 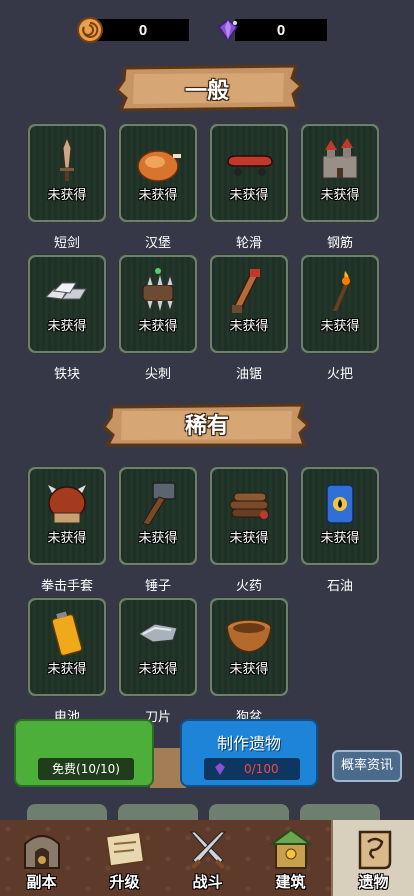 I want to click on nav-battle: 战斗, so click(x=207, y=858).